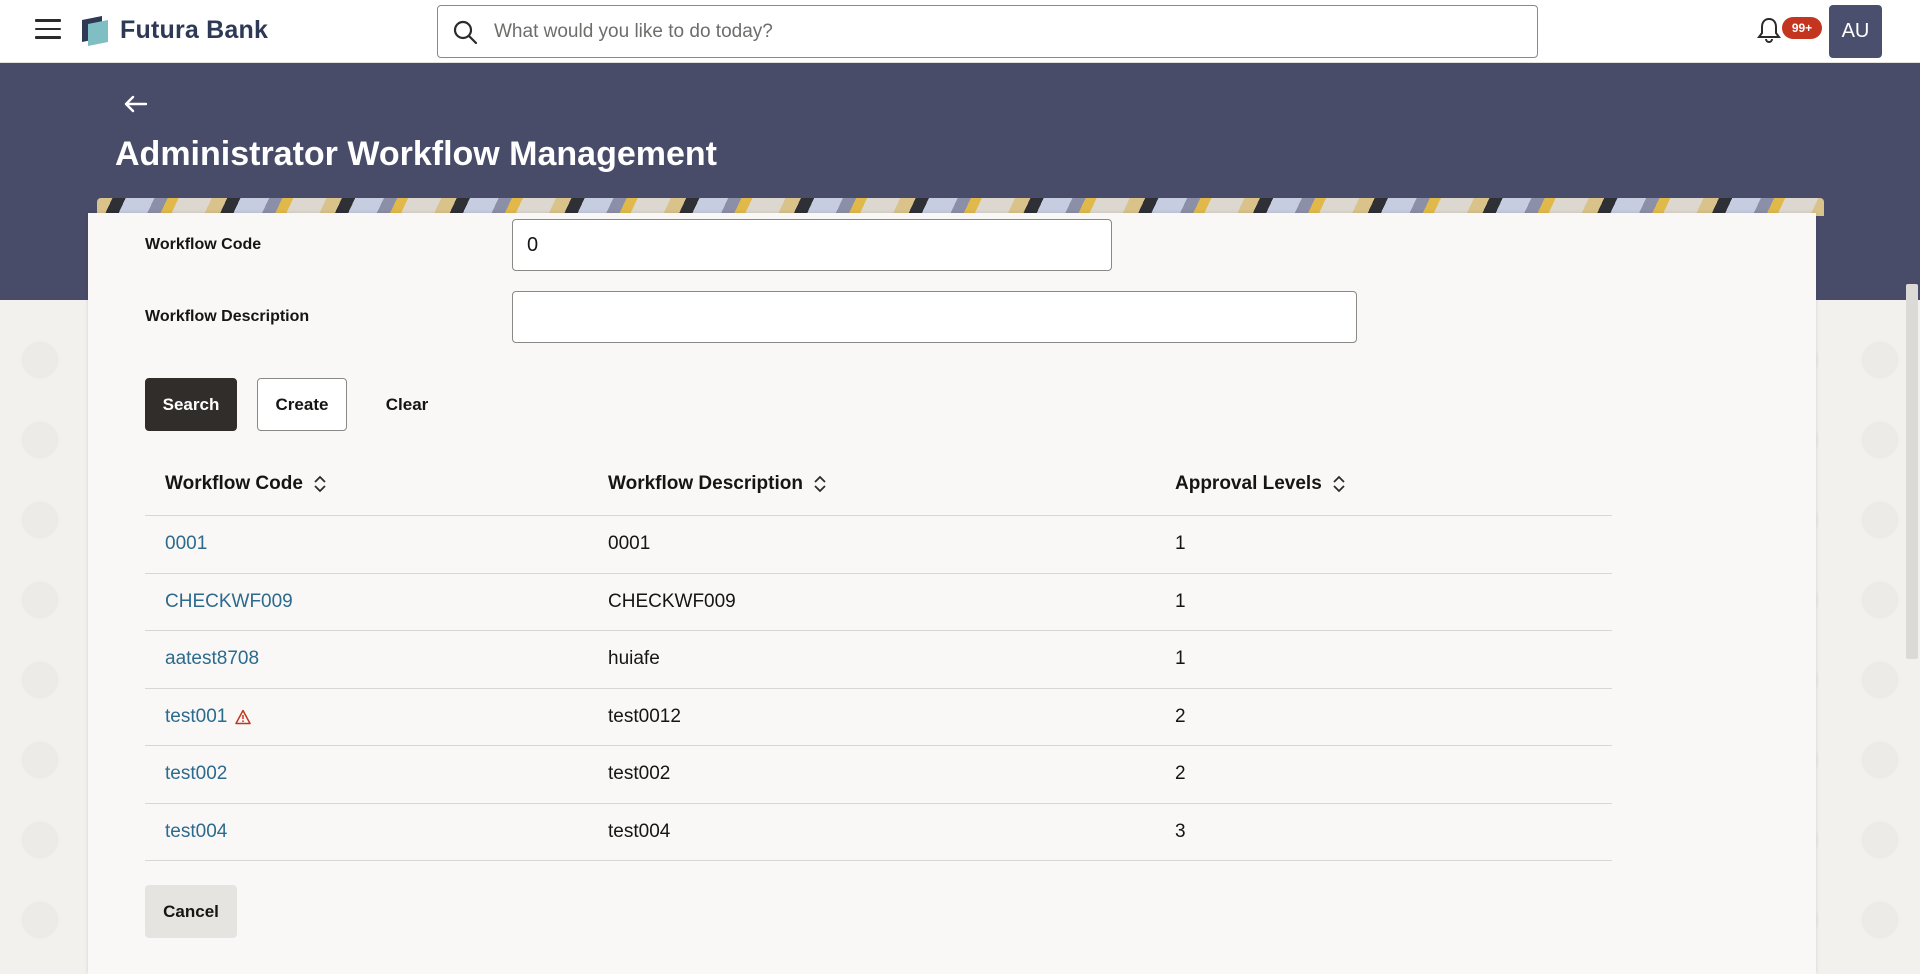 The height and width of the screenshot is (974, 1920). What do you see at coordinates (465, 32) in the screenshot?
I see `search-icon` at bounding box center [465, 32].